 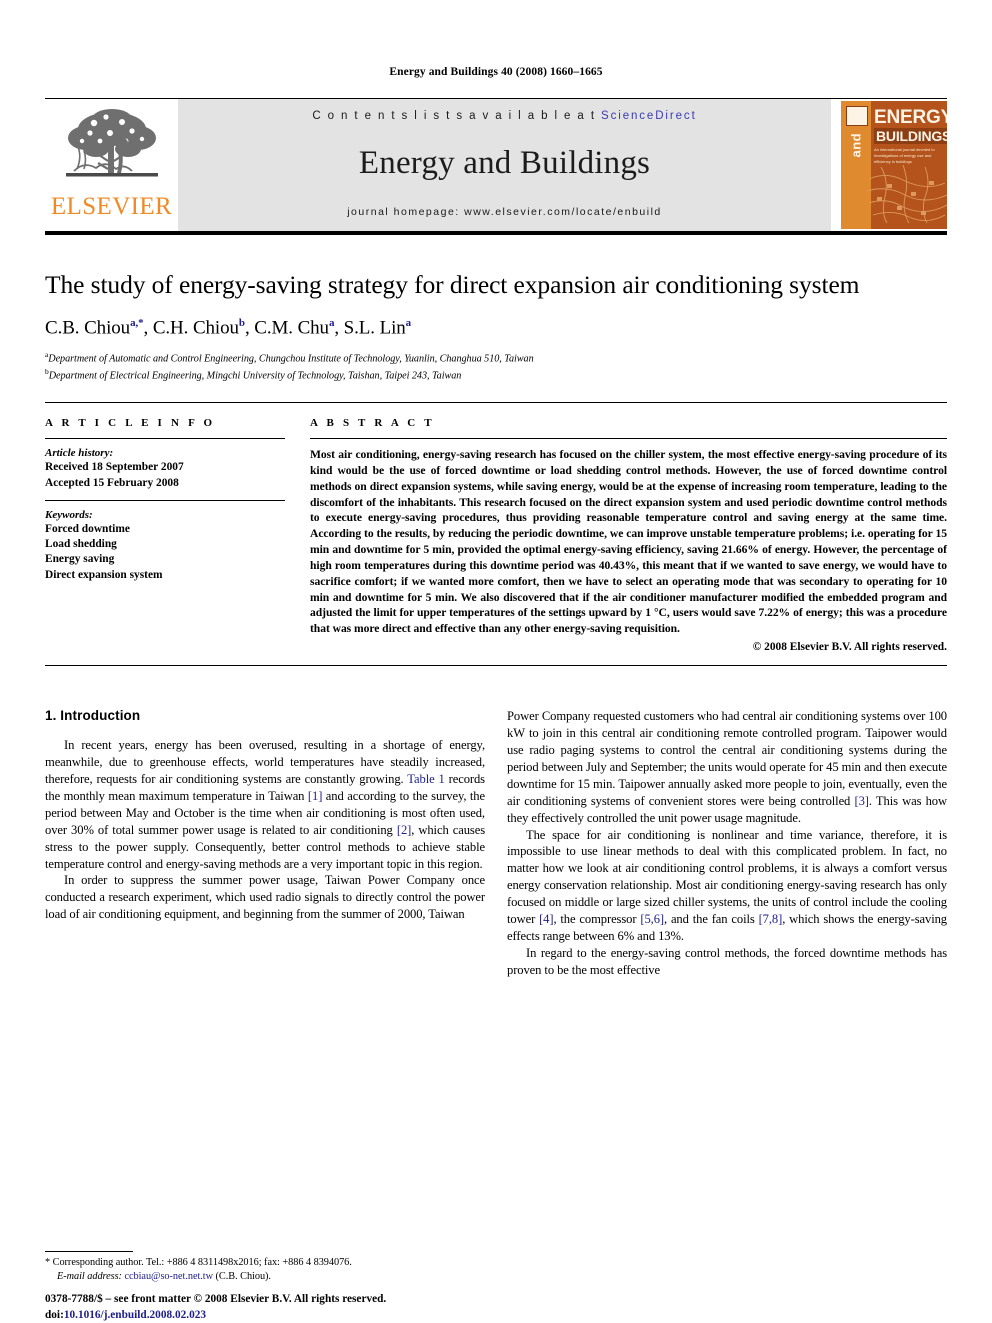 I want to click on cover-map-graphic, so click(x=907, y=194).